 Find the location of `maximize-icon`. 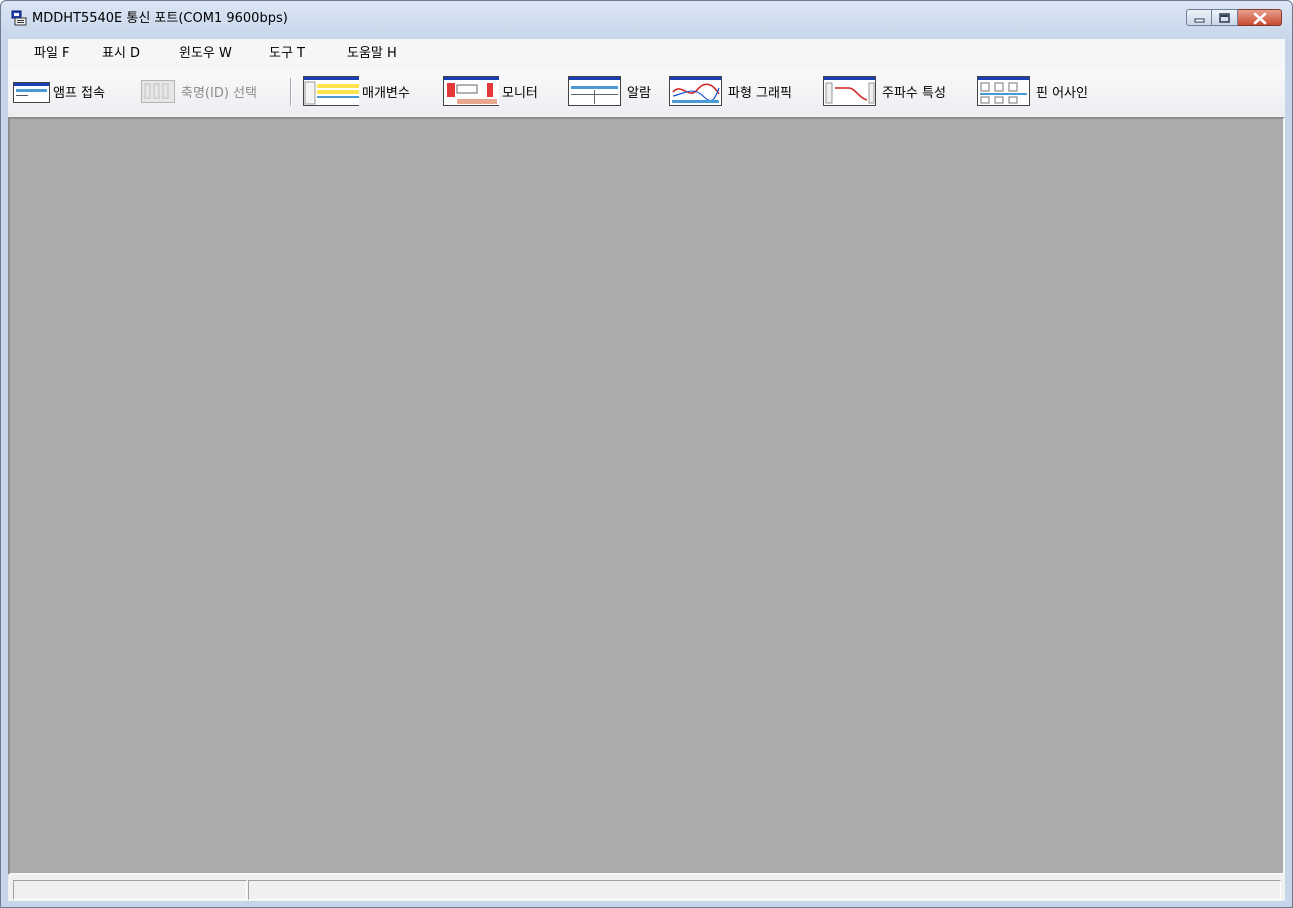

maximize-icon is located at coordinates (1224, 18).